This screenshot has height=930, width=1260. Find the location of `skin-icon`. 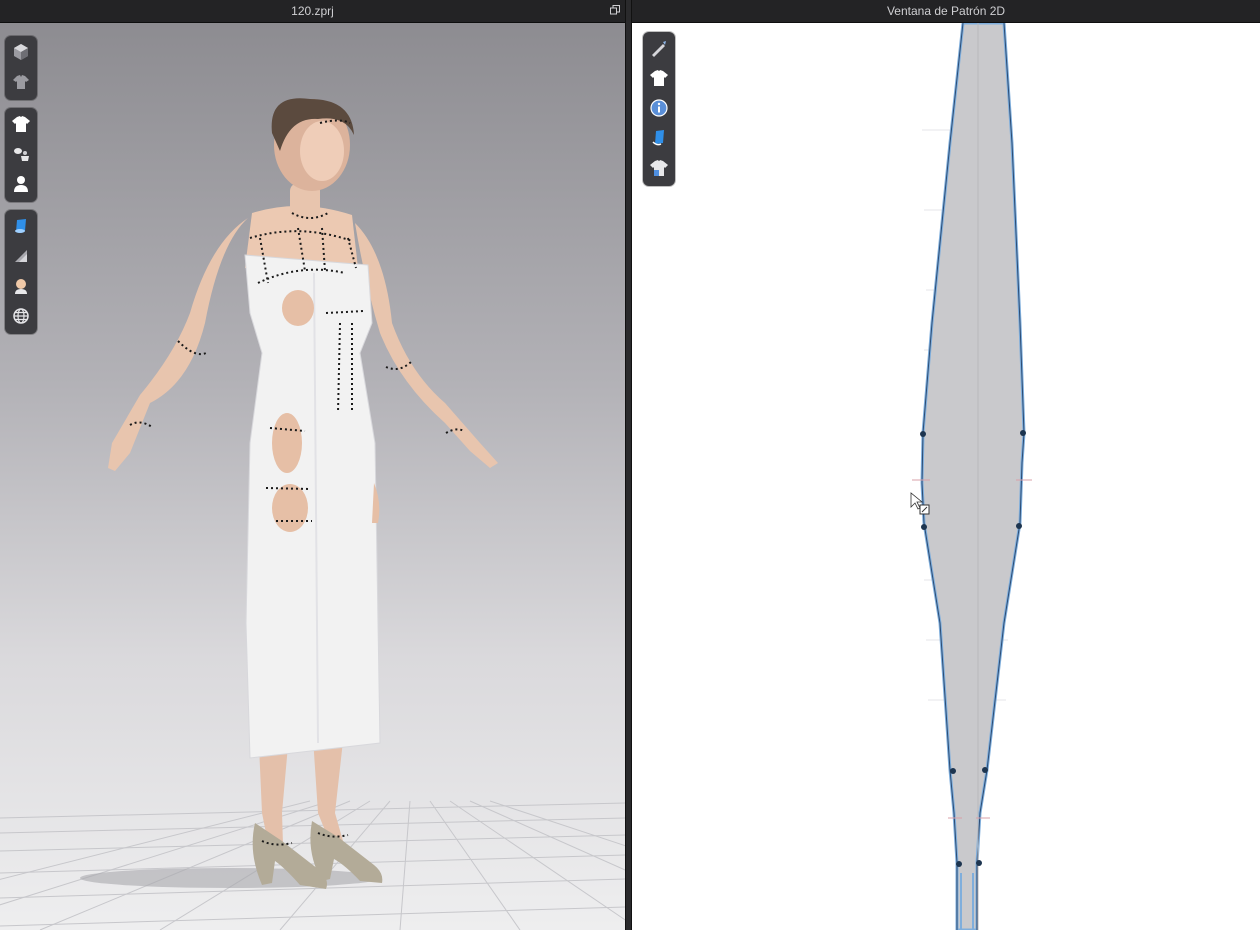

skin-icon is located at coordinates (21, 286).